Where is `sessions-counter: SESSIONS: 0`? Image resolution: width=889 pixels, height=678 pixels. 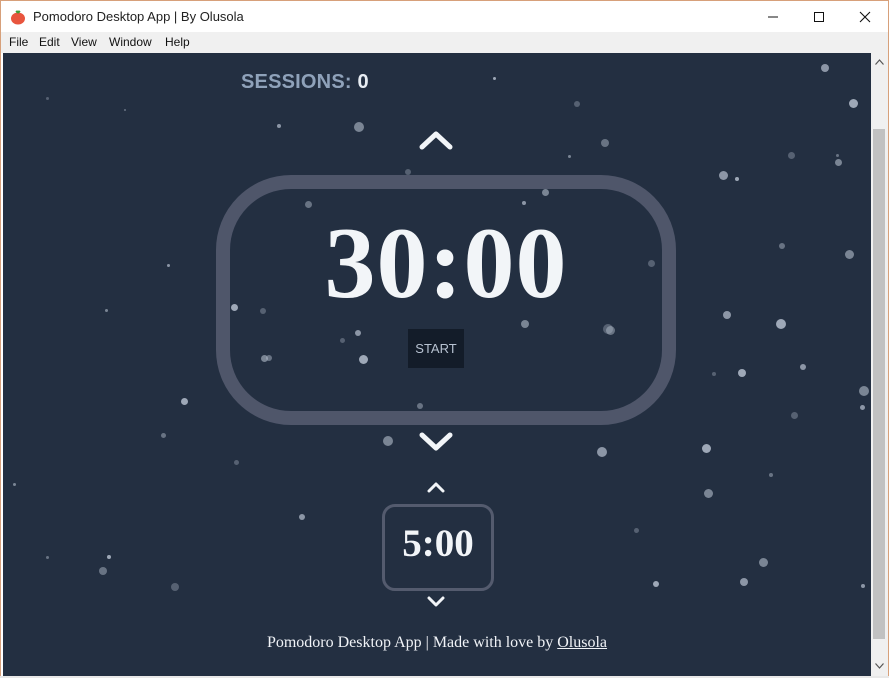
sessions-counter: SESSIONS: 0 is located at coordinates (305, 82).